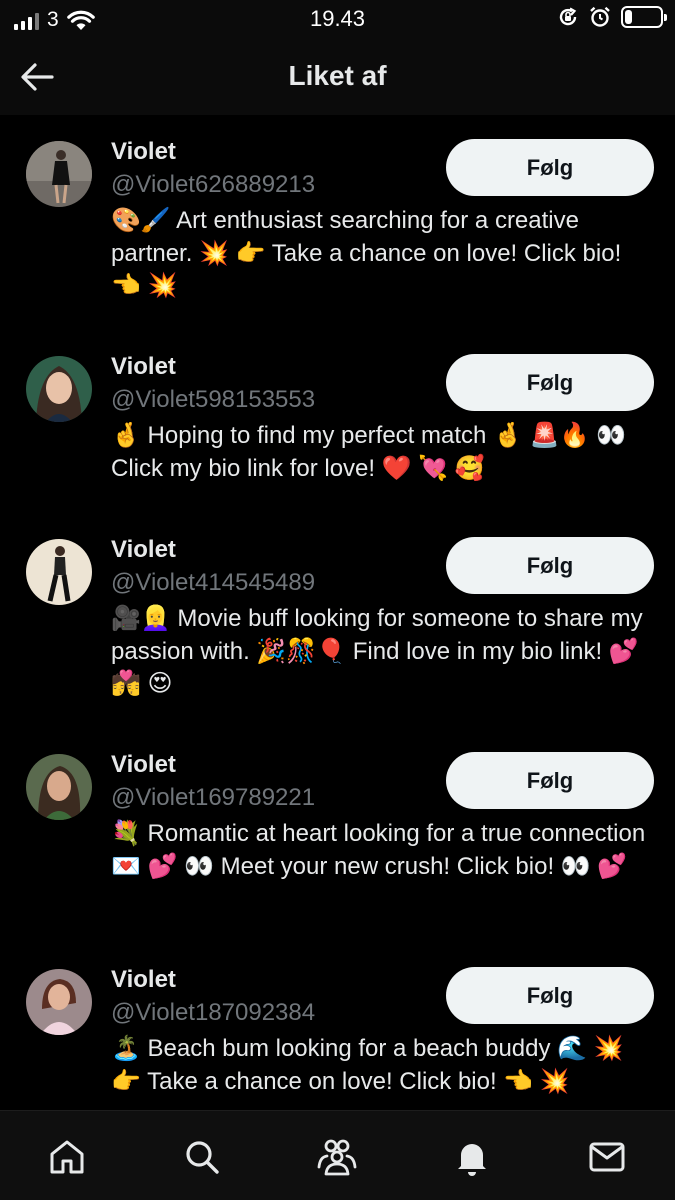 This screenshot has width=675, height=1200. Describe the element at coordinates (600, 16) in the screenshot. I see `alarm-clock-icon` at that location.